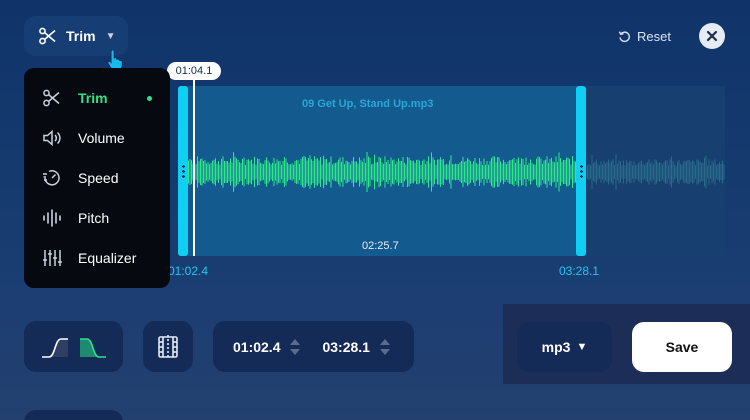 Image resolution: width=750 pixels, height=420 pixels. Describe the element at coordinates (380, 246) in the screenshot. I see `selection-duration: 02:25.7` at that location.